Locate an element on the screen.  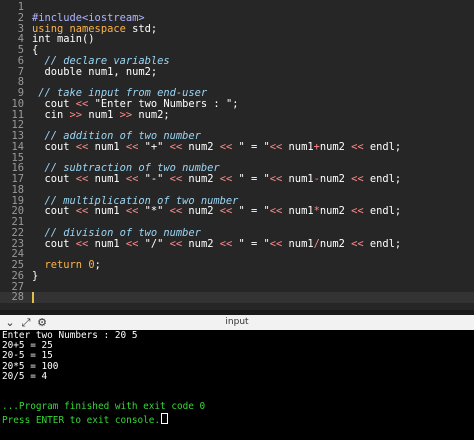
code-token: "+" is located at coordinates (154, 146).